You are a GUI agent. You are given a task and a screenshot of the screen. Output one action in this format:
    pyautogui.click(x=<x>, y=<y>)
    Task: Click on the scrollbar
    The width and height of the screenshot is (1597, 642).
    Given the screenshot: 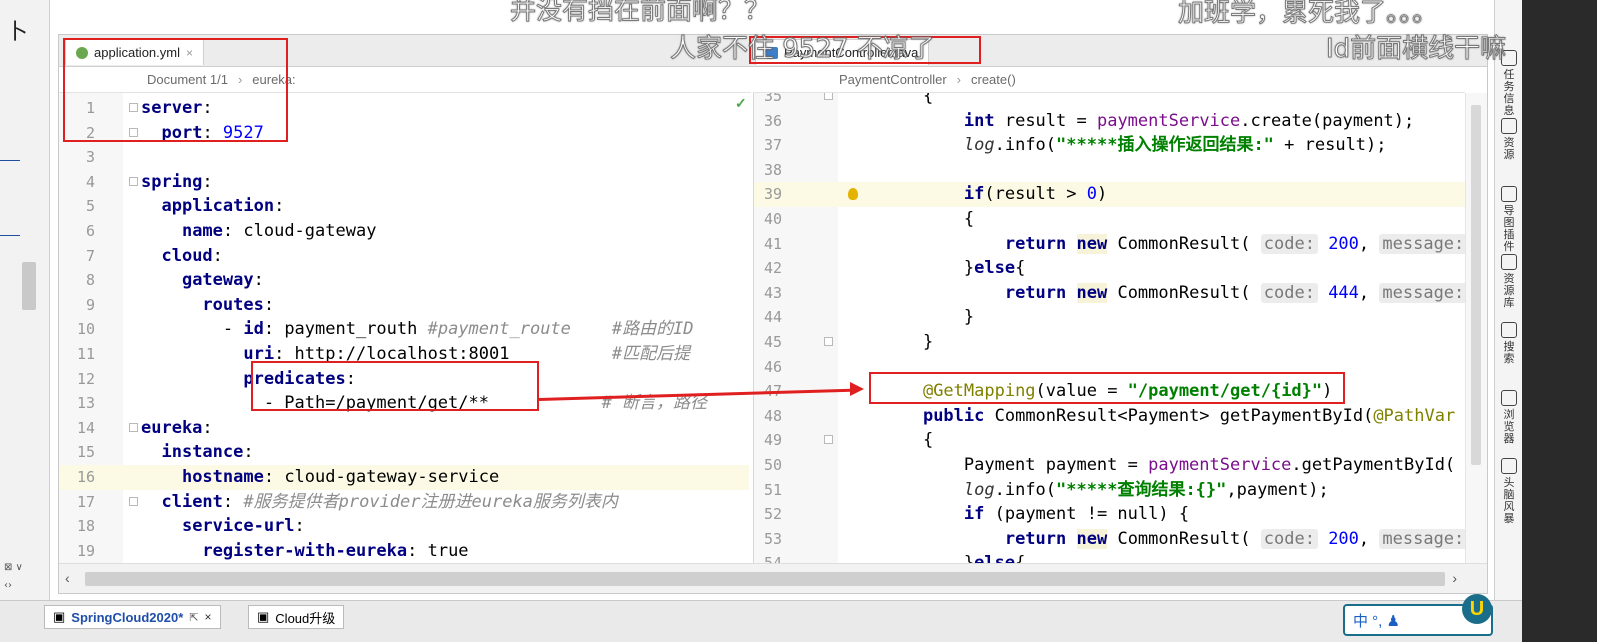 What is the action you would take?
    pyautogui.click(x=29, y=286)
    